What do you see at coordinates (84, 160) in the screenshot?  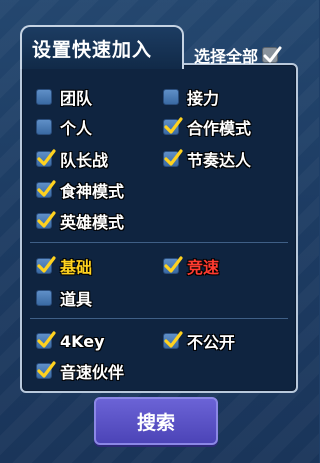 I see `option-label: 队长战` at bounding box center [84, 160].